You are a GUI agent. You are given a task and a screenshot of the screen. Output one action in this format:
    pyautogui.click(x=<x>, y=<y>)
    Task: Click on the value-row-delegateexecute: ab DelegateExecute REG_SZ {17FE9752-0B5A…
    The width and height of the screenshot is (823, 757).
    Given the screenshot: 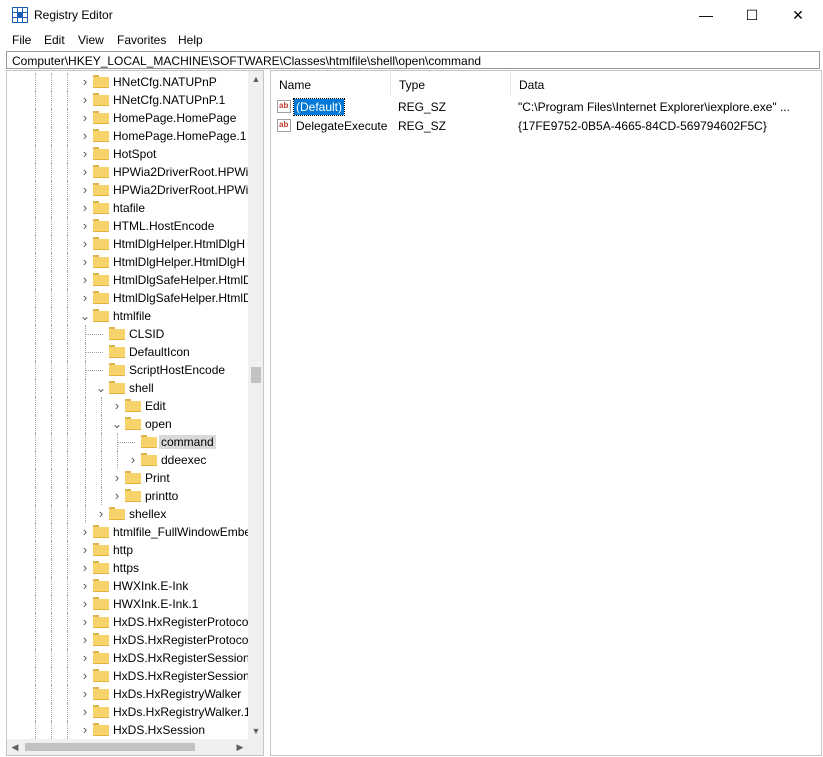 What is the action you would take?
    pyautogui.click(x=541, y=126)
    